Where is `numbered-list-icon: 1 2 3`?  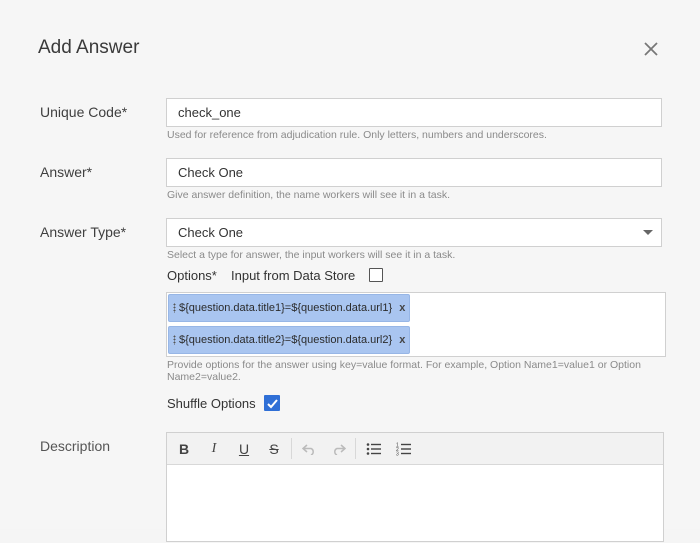
numbered-list-icon: 1 2 3 is located at coordinates (404, 449).